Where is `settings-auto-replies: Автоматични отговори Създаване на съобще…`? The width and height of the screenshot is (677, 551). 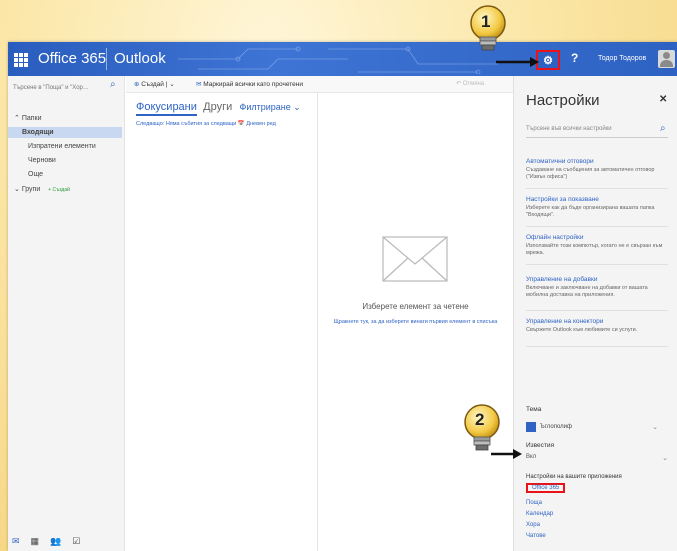
settings-auto-replies: Автоматични отговори Създаване на съобще… is located at coordinates (597, 169).